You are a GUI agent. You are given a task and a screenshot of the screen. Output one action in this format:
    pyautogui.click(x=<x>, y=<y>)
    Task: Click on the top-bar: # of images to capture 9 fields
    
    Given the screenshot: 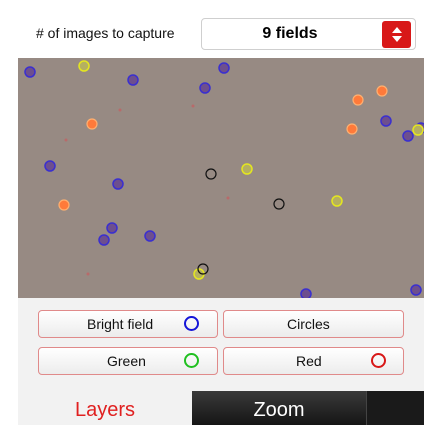 What is the action you would take?
    pyautogui.click(x=212, y=29)
    